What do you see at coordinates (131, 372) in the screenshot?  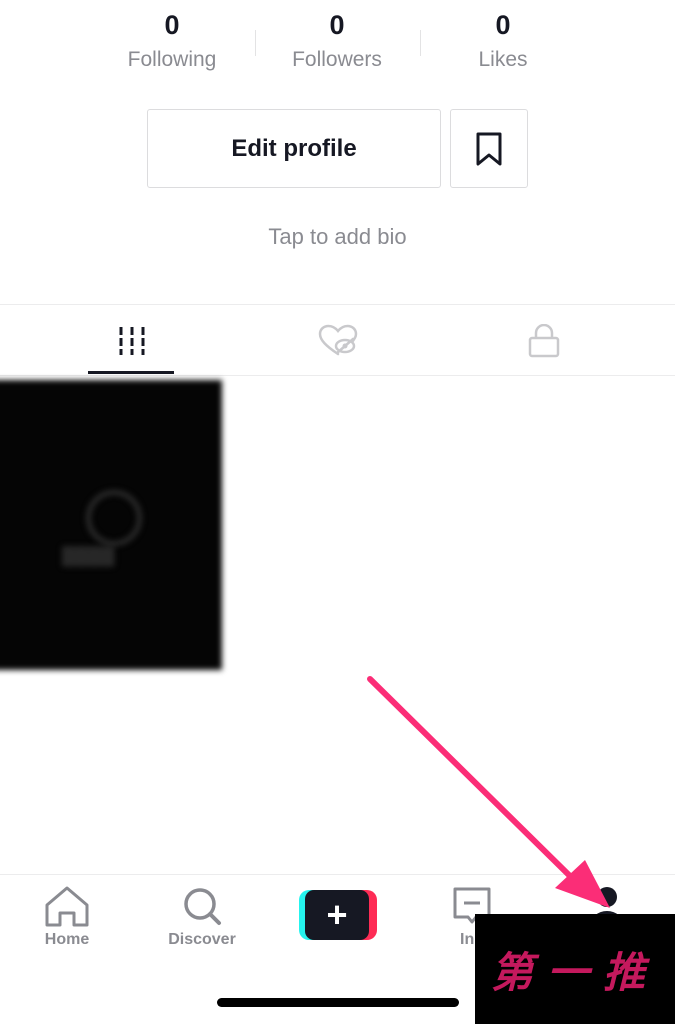 I see `active-tab-indicator` at bounding box center [131, 372].